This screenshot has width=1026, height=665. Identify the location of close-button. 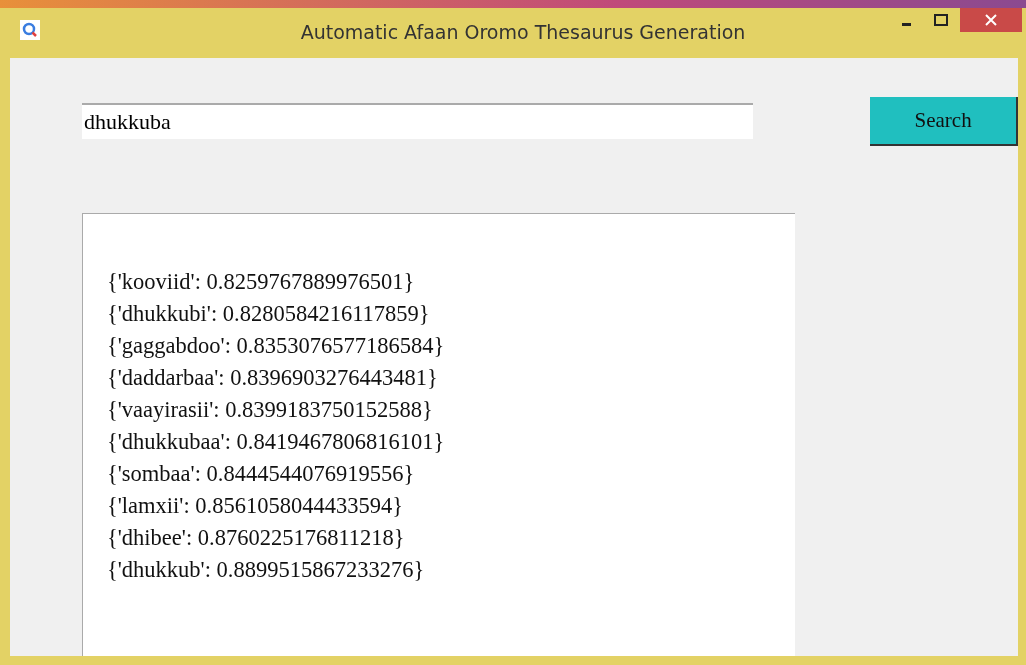
(991, 20).